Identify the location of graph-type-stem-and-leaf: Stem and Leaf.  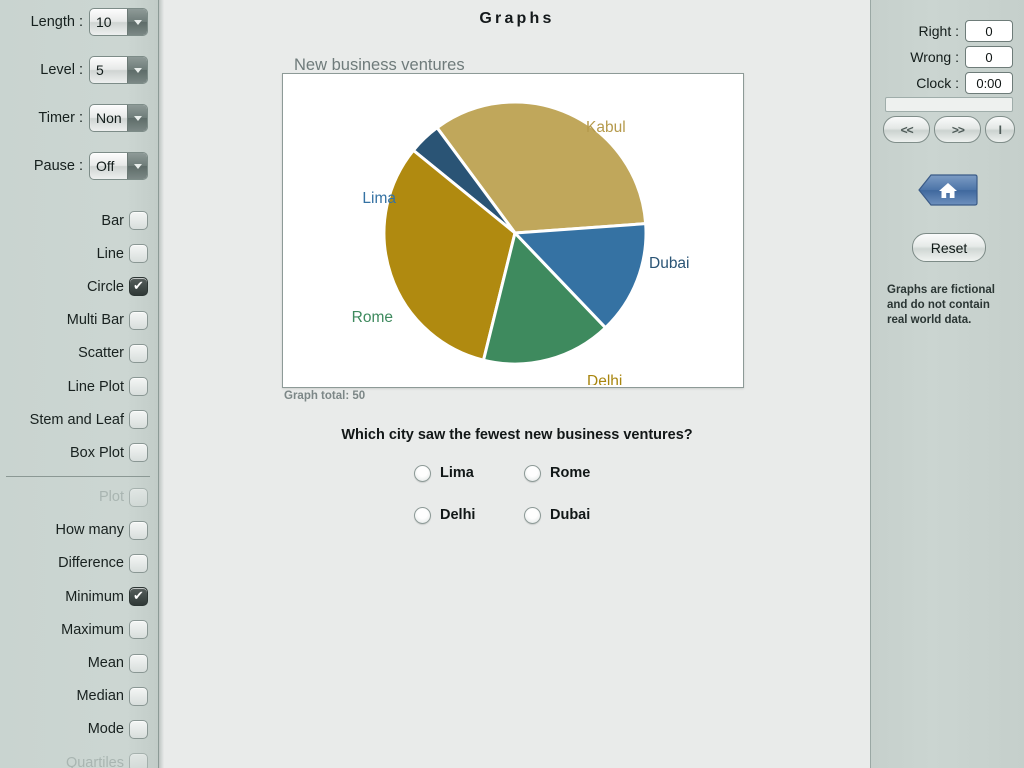
(79, 419).